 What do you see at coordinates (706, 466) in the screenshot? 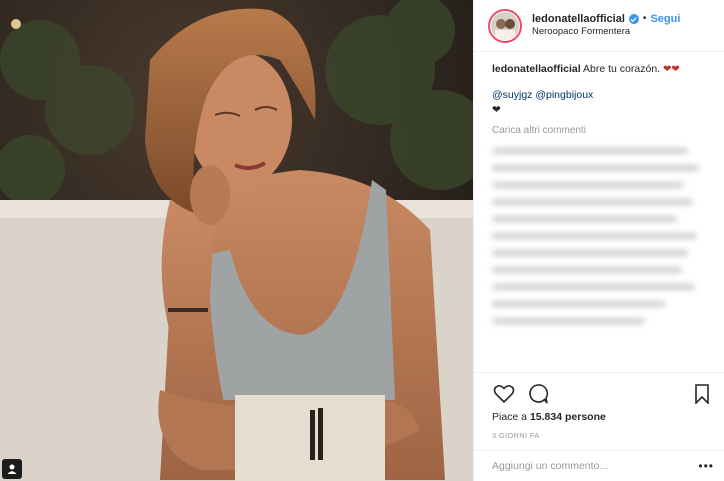
I see `more-options-icon: •••` at bounding box center [706, 466].